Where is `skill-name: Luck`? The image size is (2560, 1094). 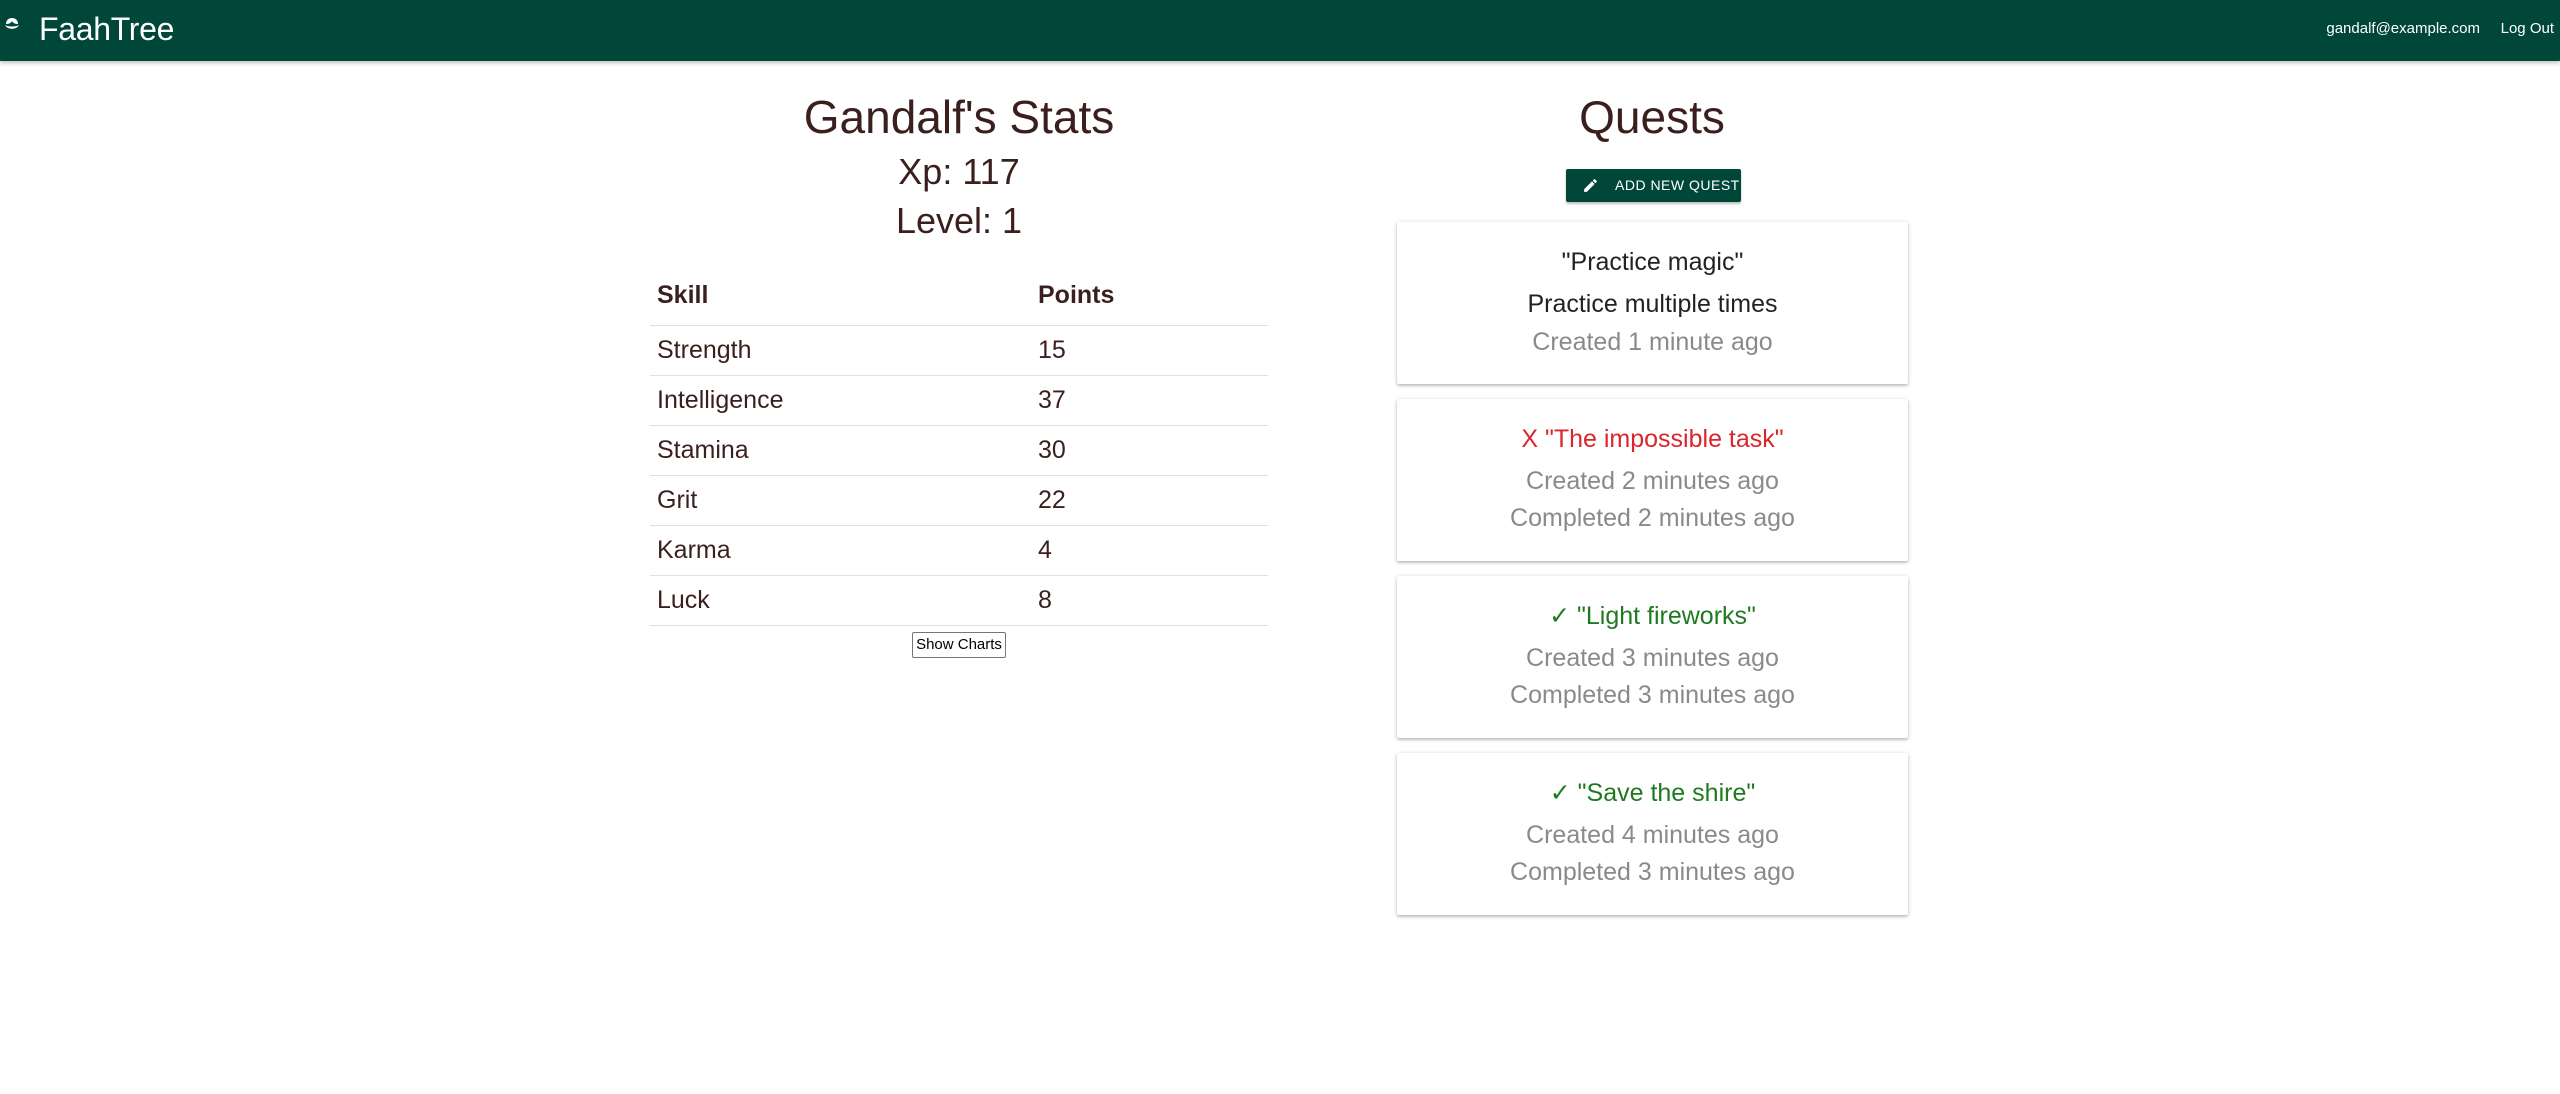
skill-name: Luck is located at coordinates (840, 600).